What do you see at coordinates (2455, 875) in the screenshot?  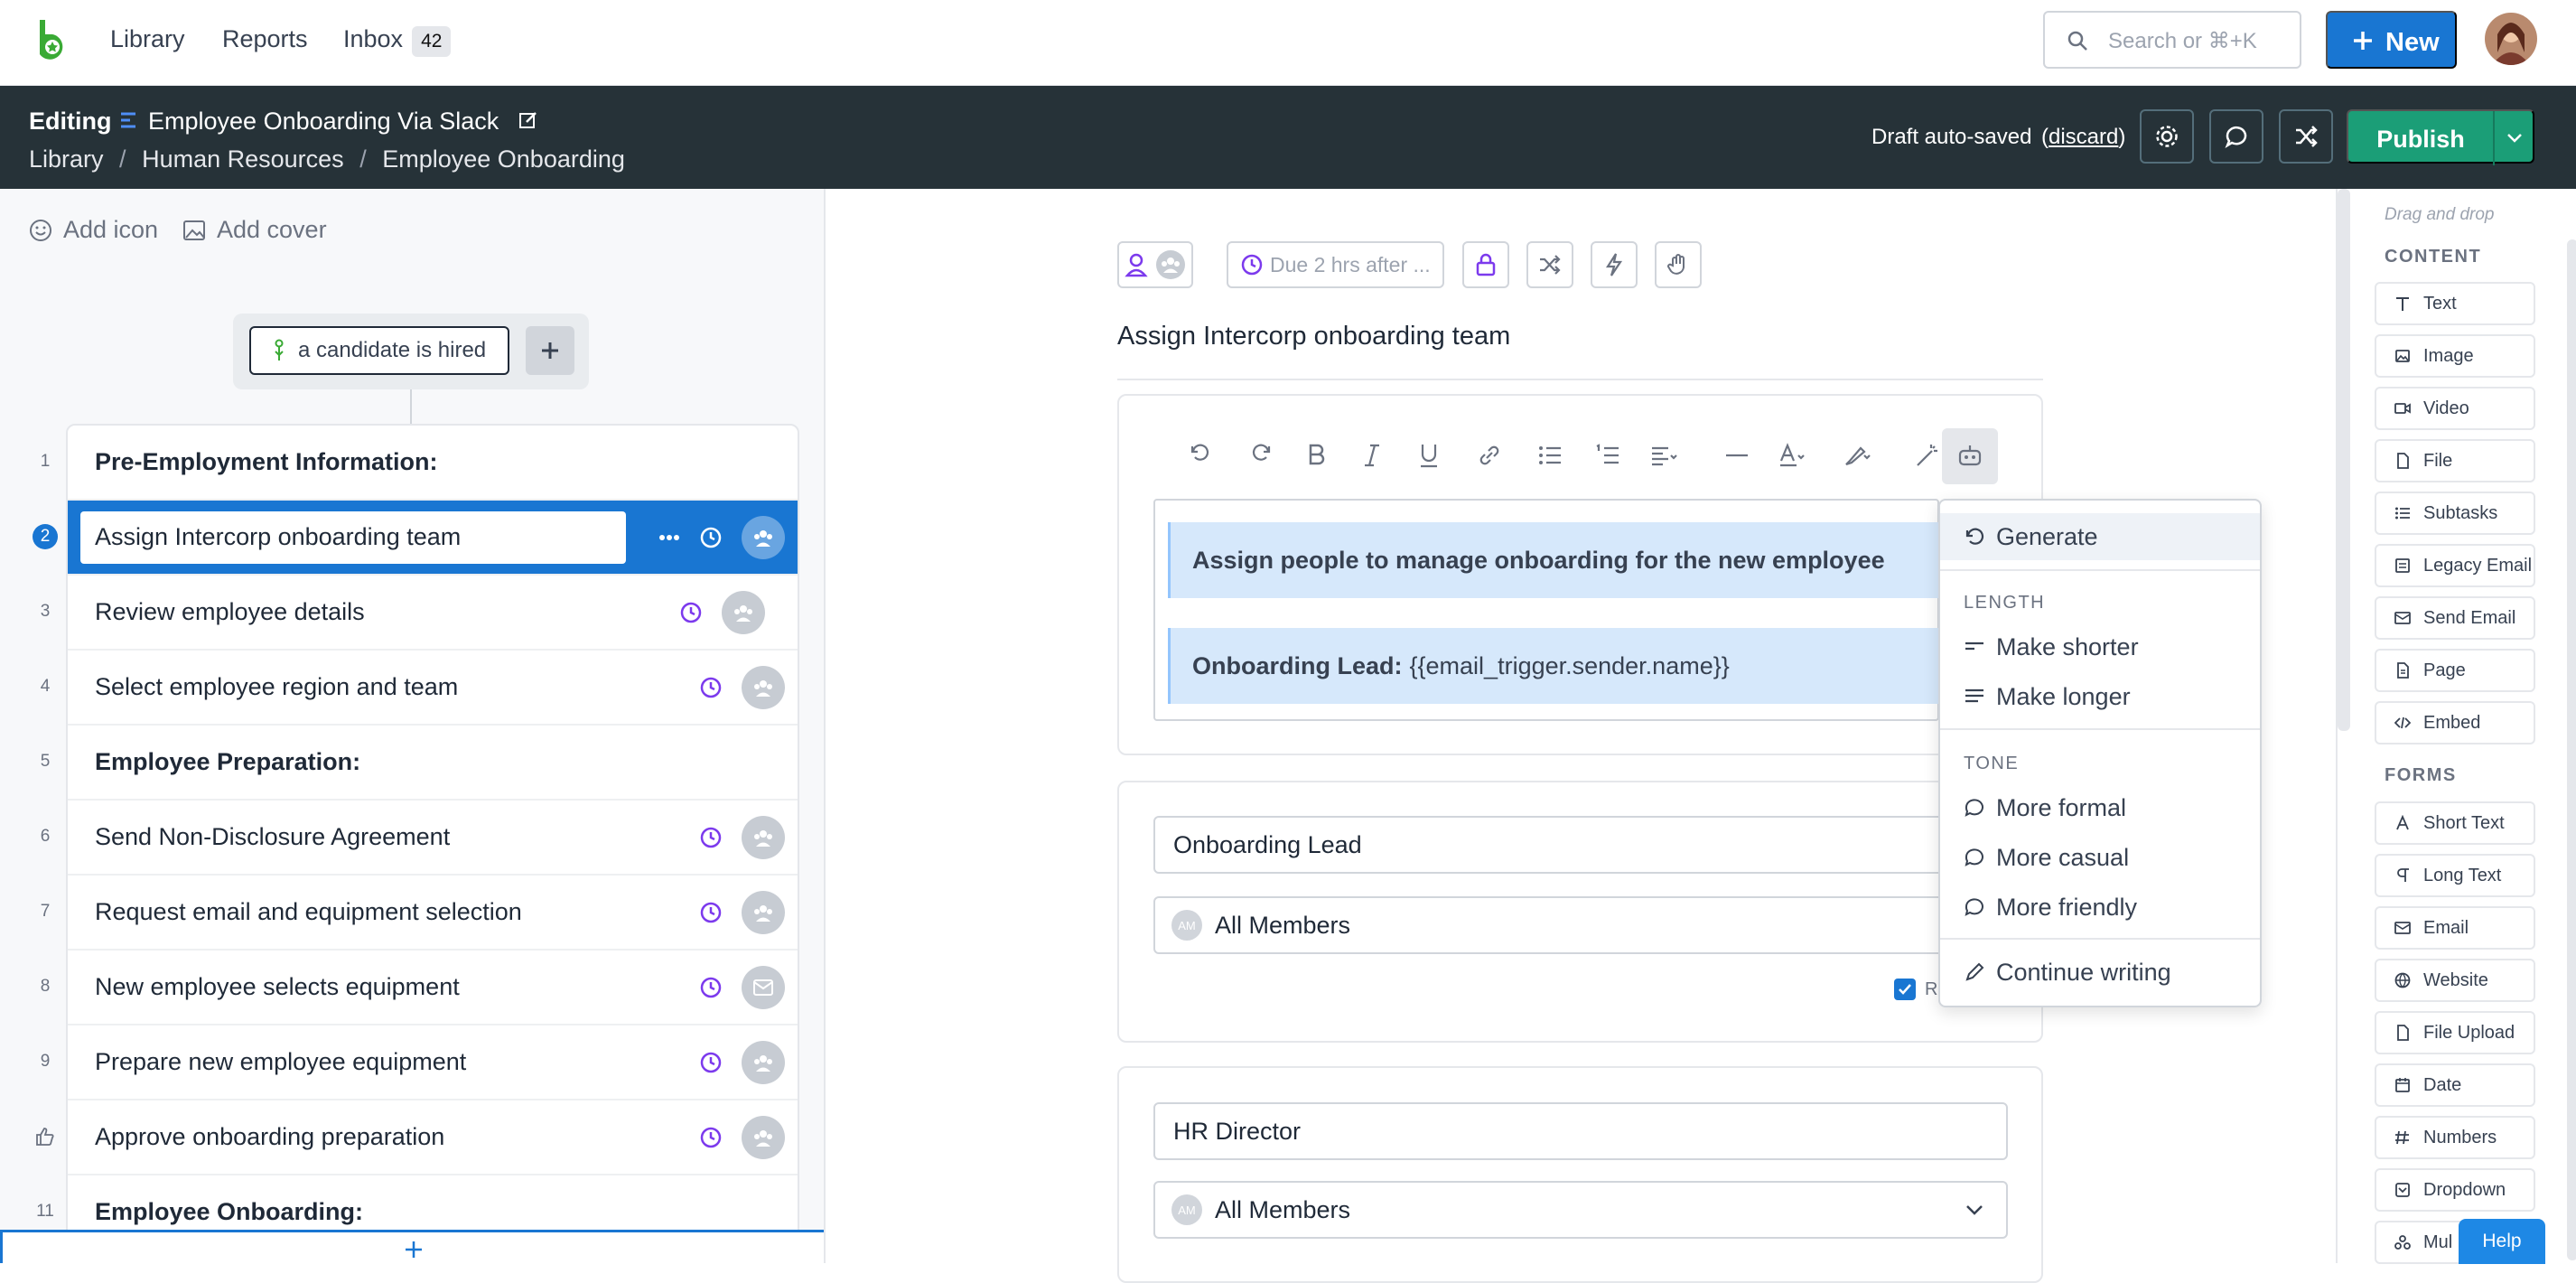 I see `palette-item-long-text: Long Text` at bounding box center [2455, 875].